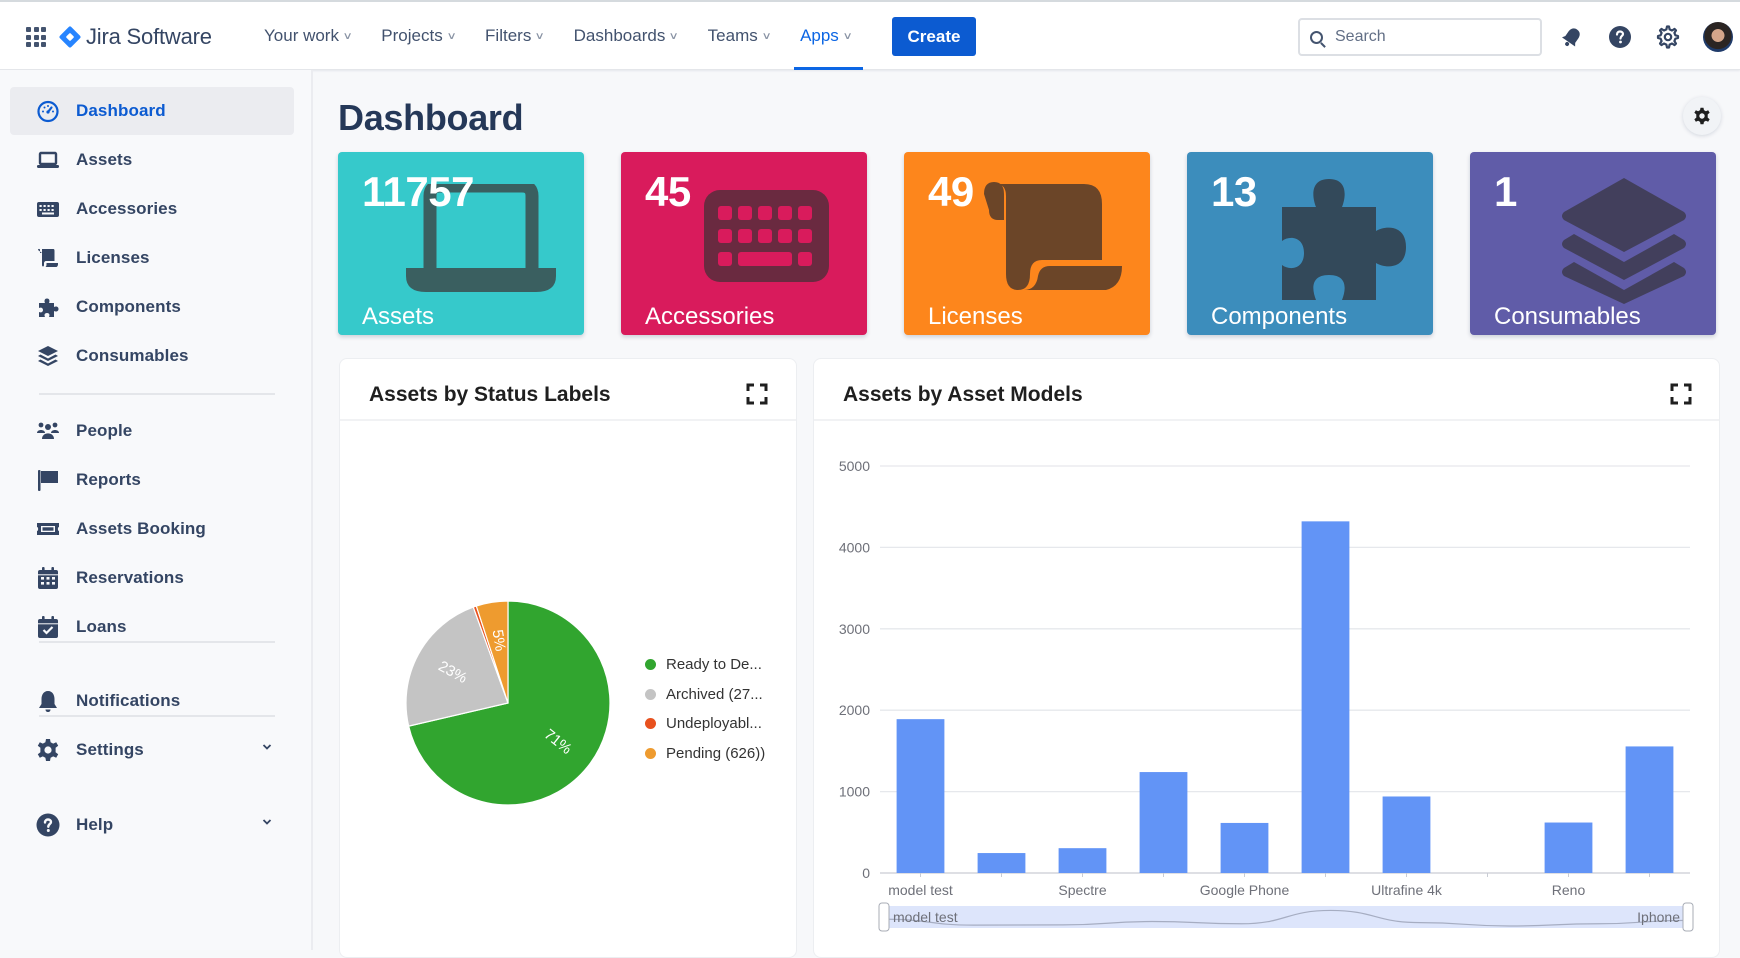  Describe the element at coordinates (925, 917) in the screenshot. I see `datazoom-start-label: model test` at that location.